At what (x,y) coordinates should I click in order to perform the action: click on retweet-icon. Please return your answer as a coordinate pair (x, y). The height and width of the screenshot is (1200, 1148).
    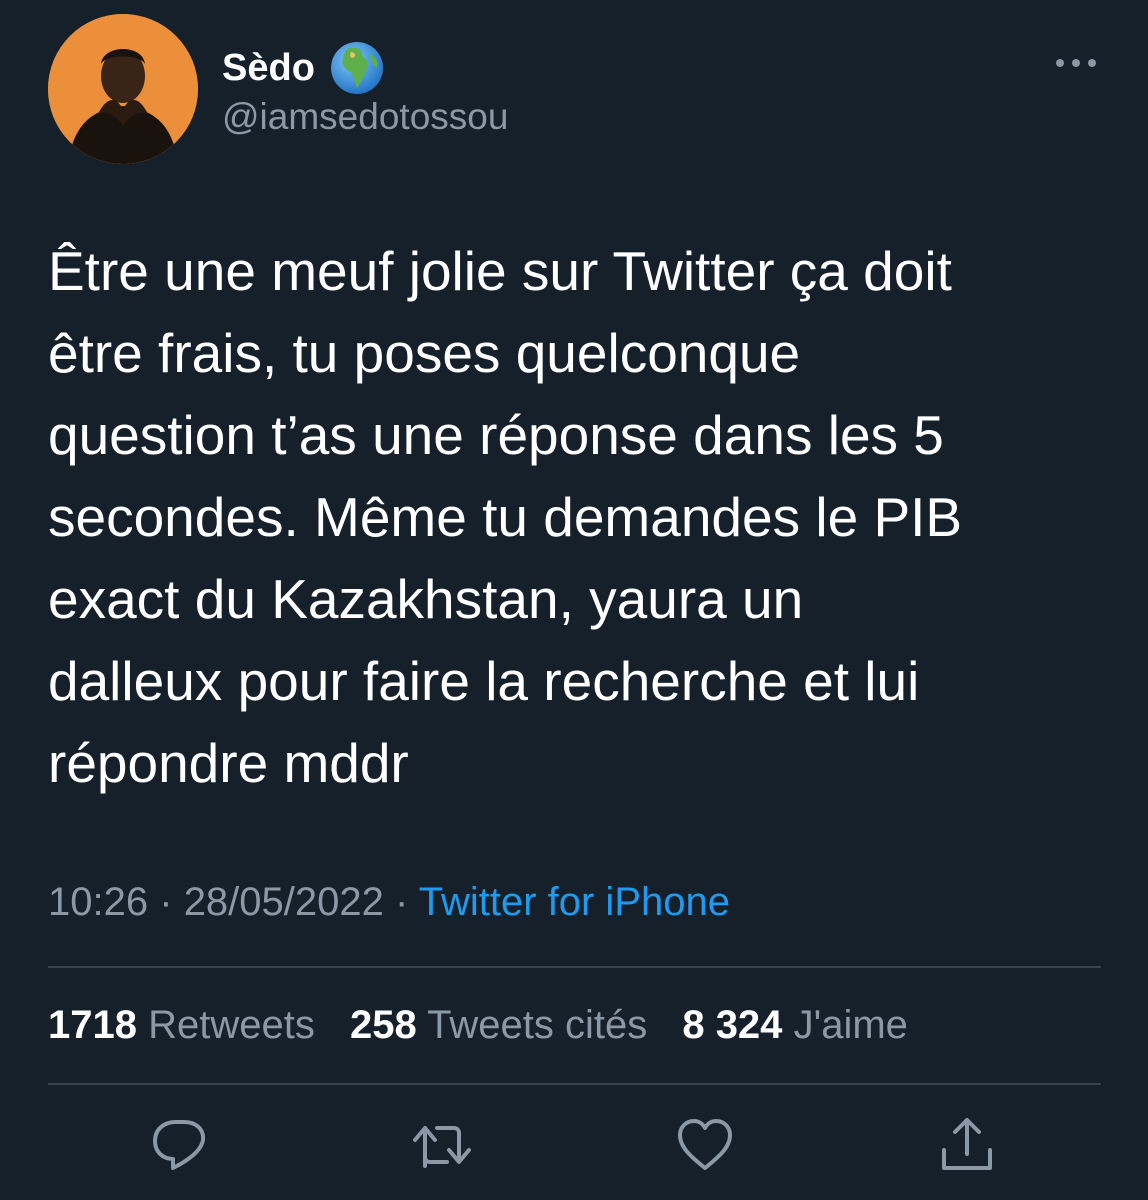
    Looking at the image, I should click on (442, 1147).